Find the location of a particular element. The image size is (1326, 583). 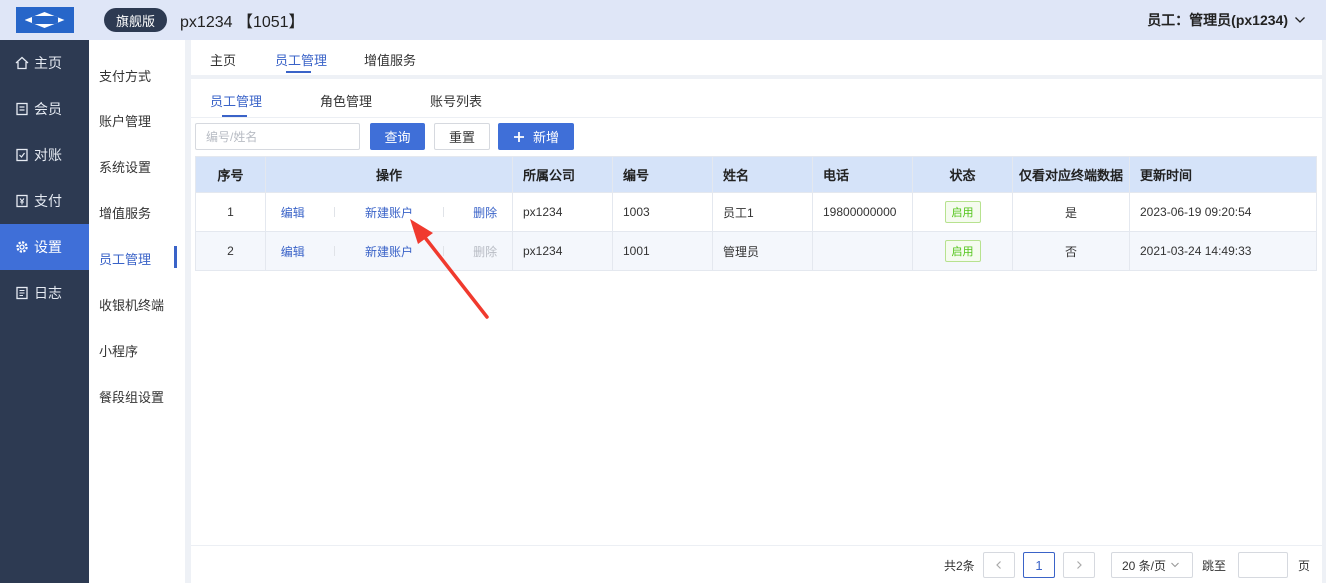

col-header-own-terminal: 仅看对应终端数据 is located at coordinates (1071, 174).